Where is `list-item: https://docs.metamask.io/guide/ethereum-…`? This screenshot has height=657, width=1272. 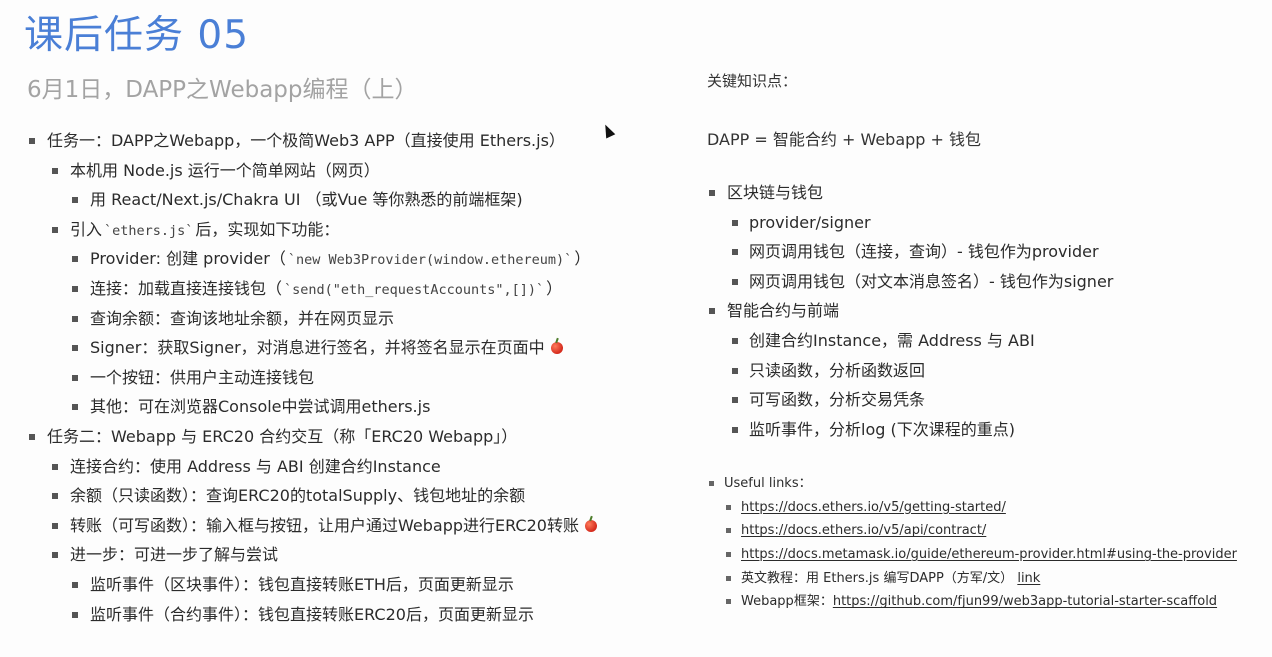 list-item: https://docs.metamask.io/guide/ethereum-… is located at coordinates (987, 555).